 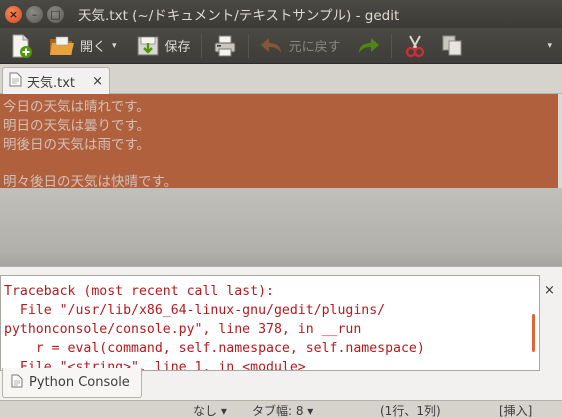 I want to click on open-label: 開く, so click(x=93, y=47).